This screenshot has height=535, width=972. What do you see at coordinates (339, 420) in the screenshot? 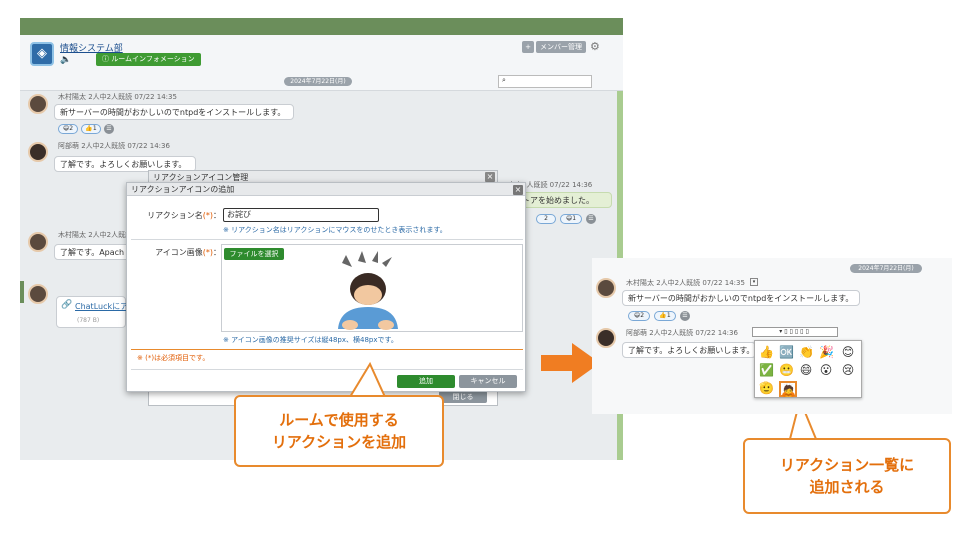
I see `callout-line: ルームで使用する` at bounding box center [339, 420].